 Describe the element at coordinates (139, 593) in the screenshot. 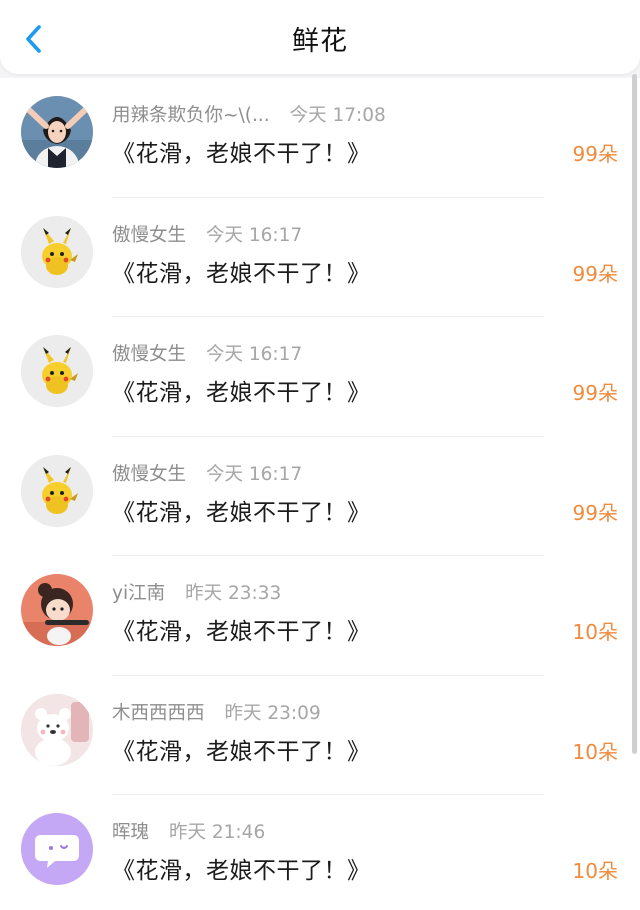

I see `sender-name: yi江南` at that location.